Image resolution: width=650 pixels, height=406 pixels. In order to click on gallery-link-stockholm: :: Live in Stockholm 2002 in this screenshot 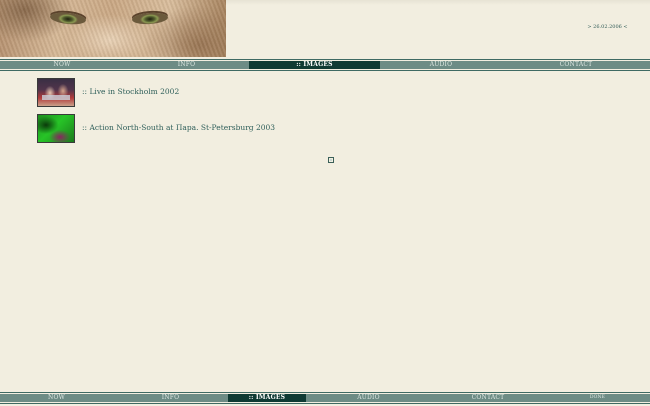, I will do `click(130, 91)`.